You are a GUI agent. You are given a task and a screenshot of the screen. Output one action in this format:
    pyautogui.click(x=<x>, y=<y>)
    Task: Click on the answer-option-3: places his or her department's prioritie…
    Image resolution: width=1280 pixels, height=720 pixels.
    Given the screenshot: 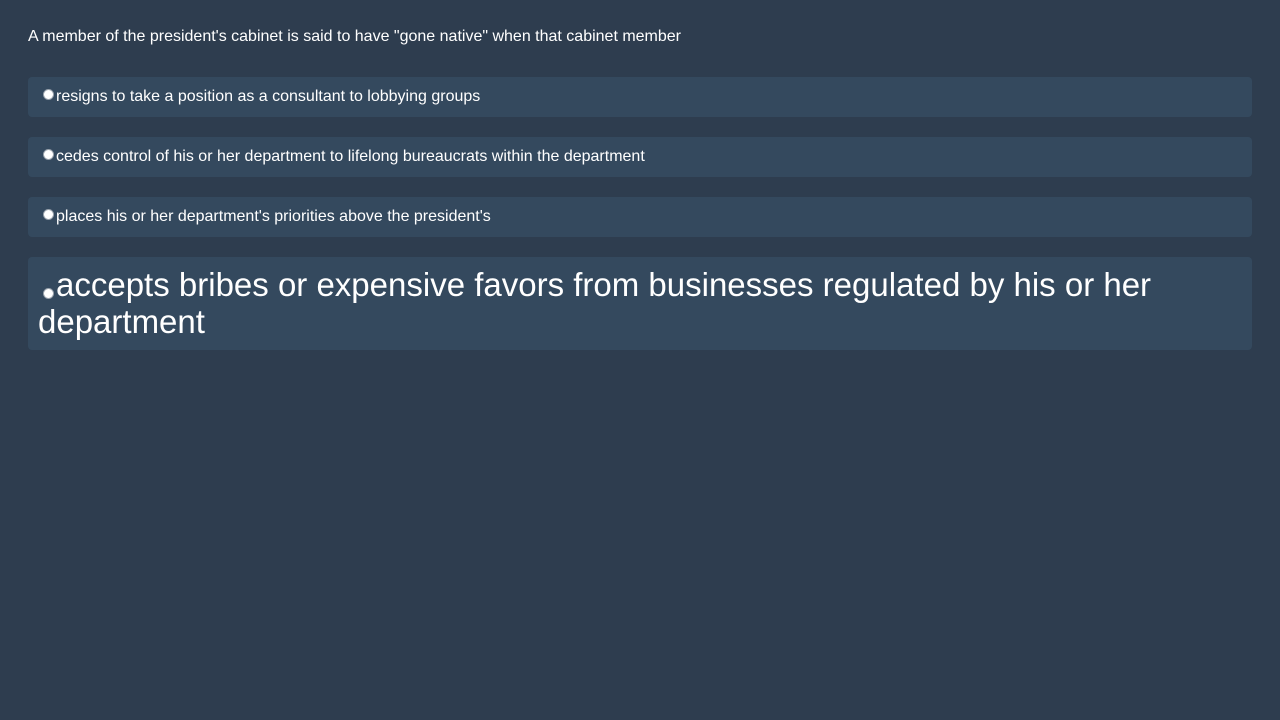 What is the action you would take?
    pyautogui.click(x=640, y=217)
    